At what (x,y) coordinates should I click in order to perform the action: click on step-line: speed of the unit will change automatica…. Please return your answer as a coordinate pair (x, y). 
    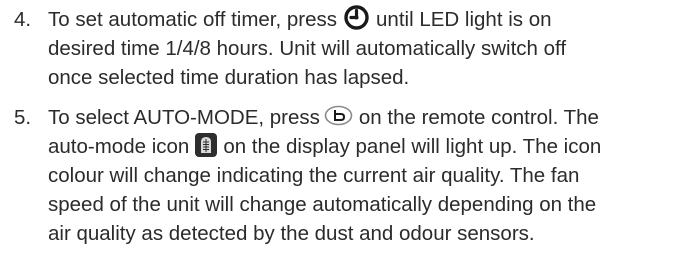
    Looking at the image, I should click on (322, 204).